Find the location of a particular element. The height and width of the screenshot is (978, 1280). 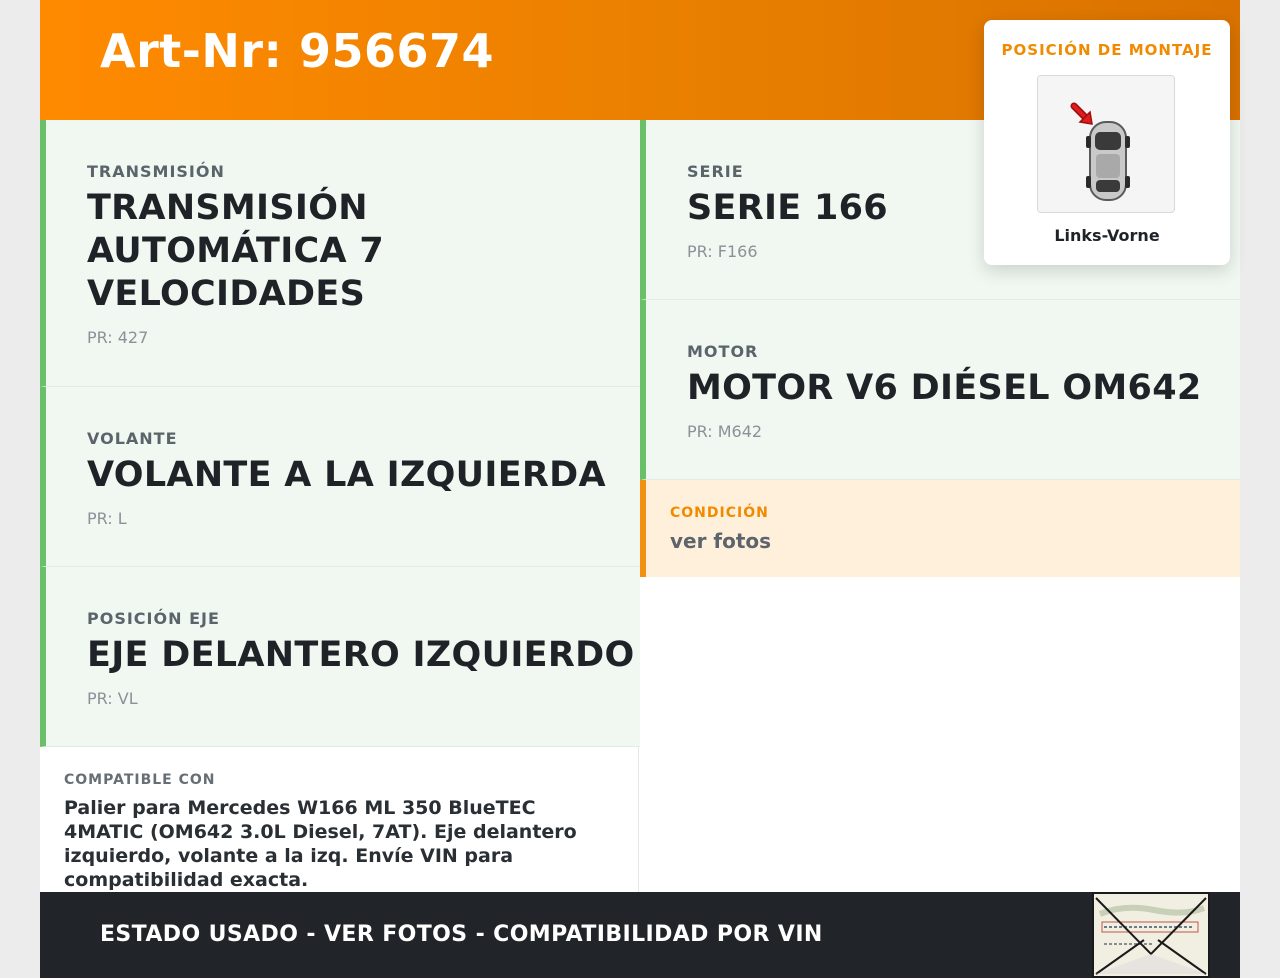

spec-label: VOLANTE is located at coordinates (132, 438).